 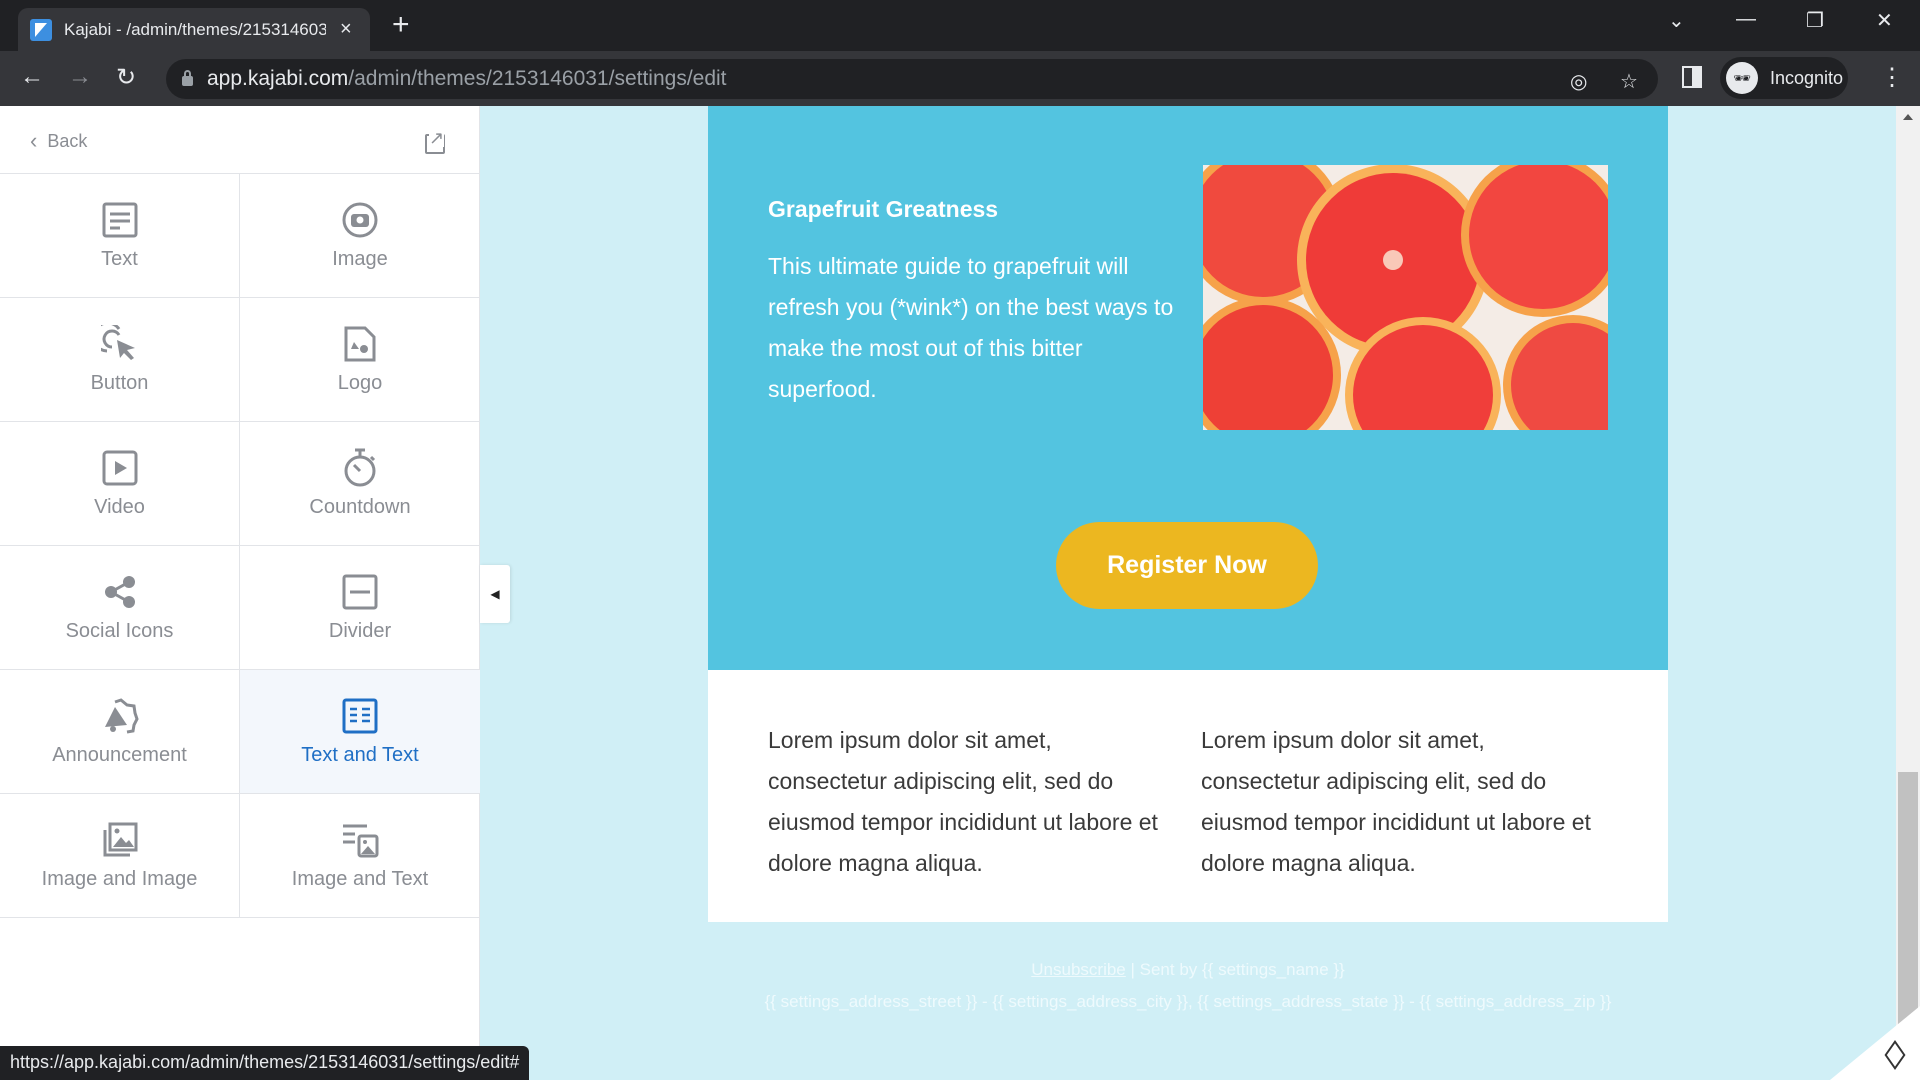 I want to click on kajabi-favicon-icon, so click(x=41, y=29).